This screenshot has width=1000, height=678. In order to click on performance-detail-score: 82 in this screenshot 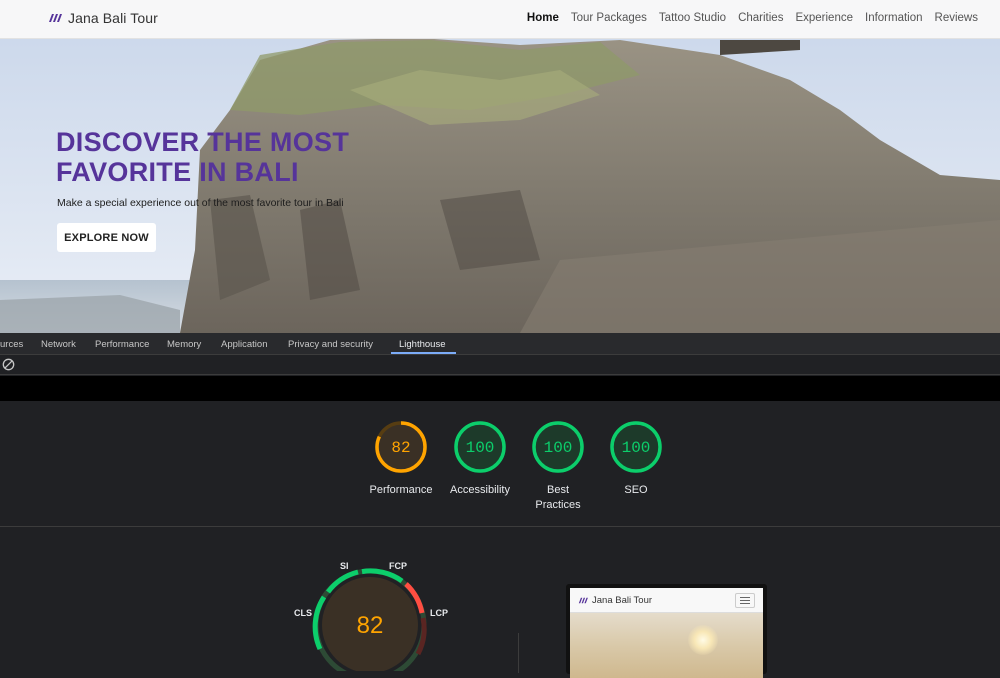, I will do `click(370, 625)`.